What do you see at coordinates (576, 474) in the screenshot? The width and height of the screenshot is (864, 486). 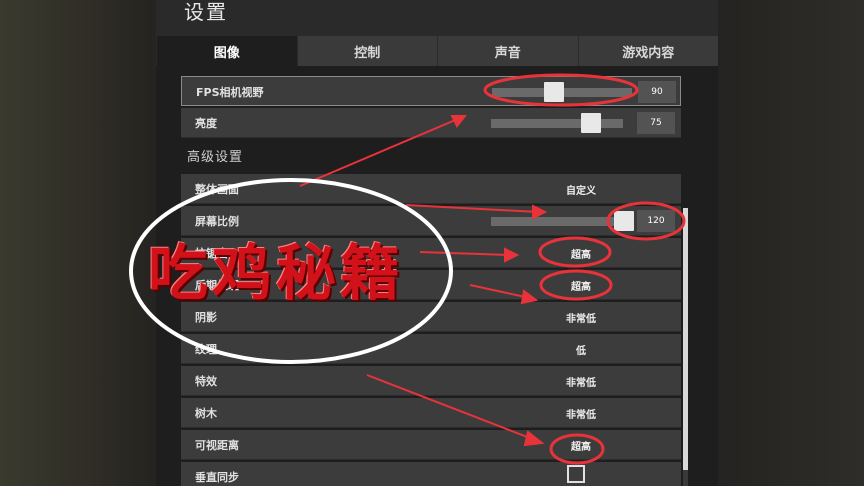 I see `vsync-checkbox` at bounding box center [576, 474].